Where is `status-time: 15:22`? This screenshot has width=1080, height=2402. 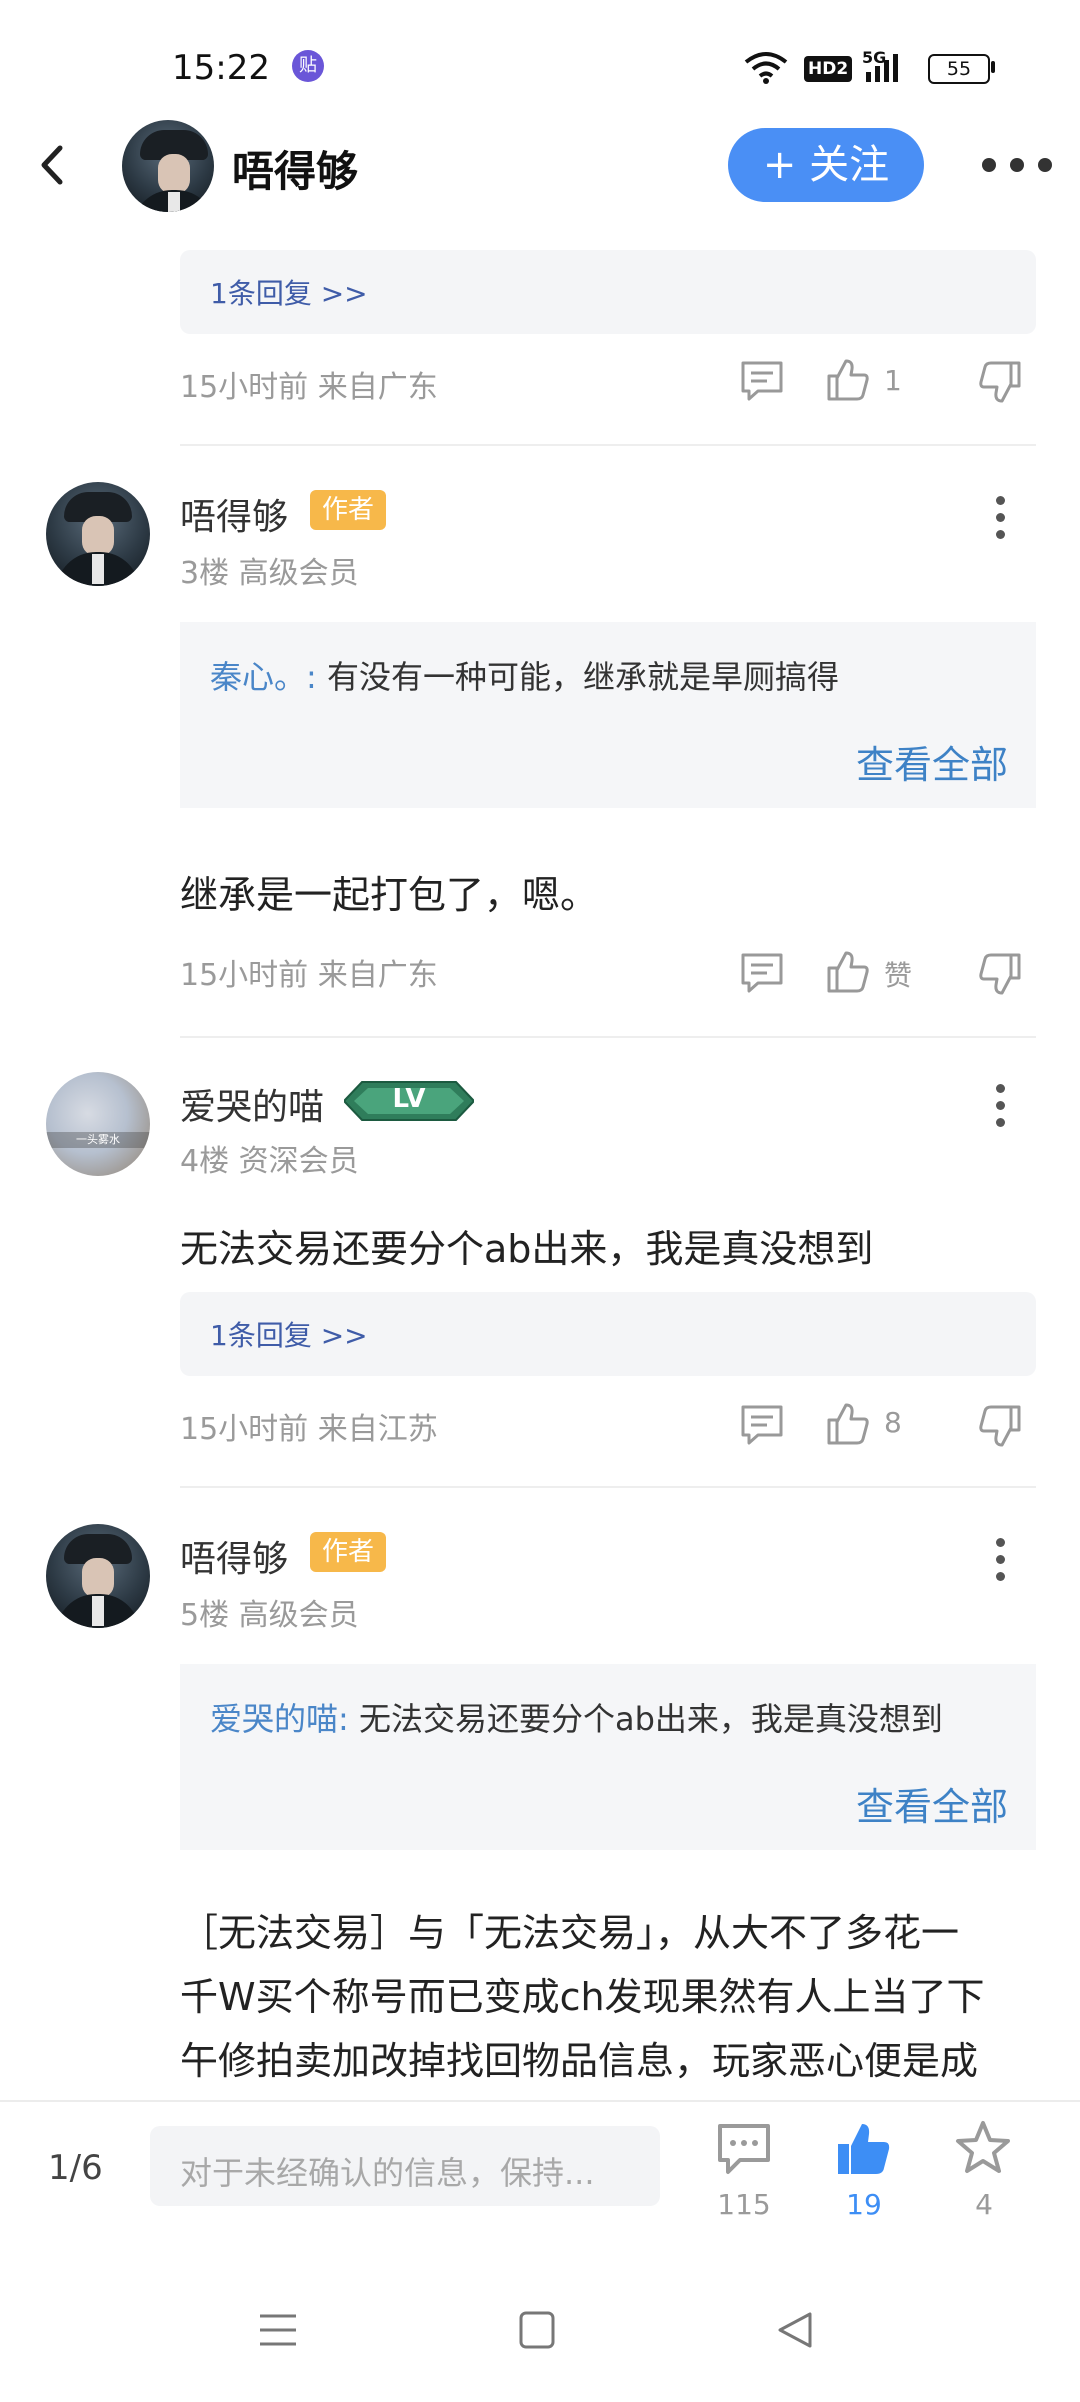
status-time: 15:22 is located at coordinates (221, 68).